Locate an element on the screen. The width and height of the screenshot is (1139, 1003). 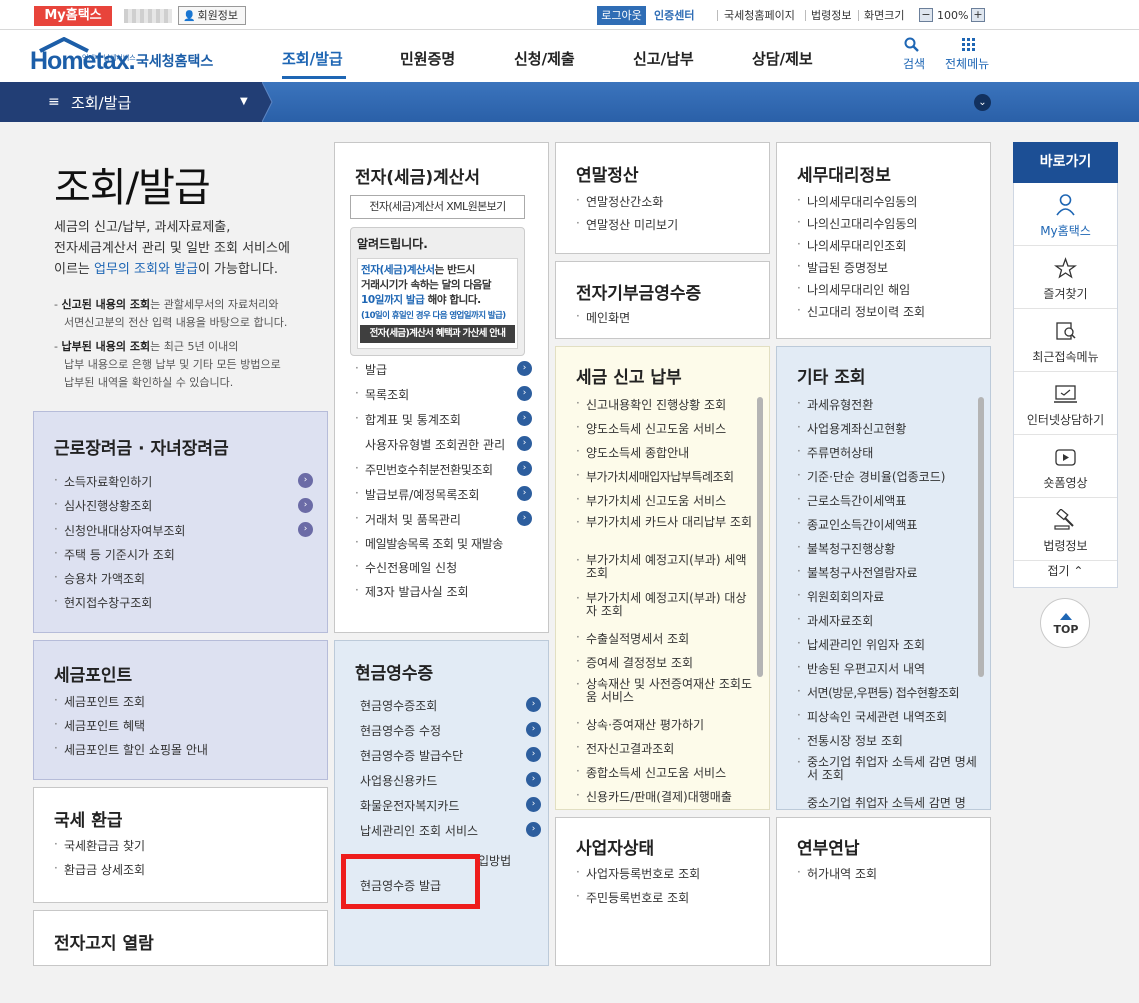
card-e-notice: 전자고지 열람 is located at coordinates (180, 938).